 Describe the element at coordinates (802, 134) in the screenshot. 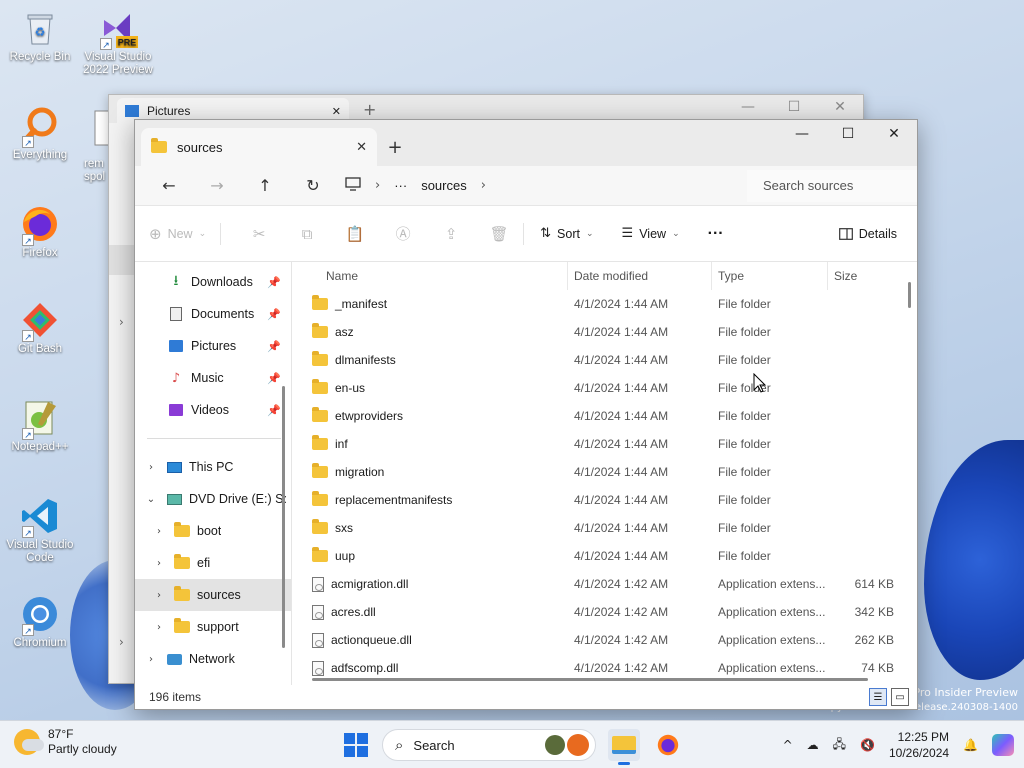

I see `minimize-button: —` at that location.